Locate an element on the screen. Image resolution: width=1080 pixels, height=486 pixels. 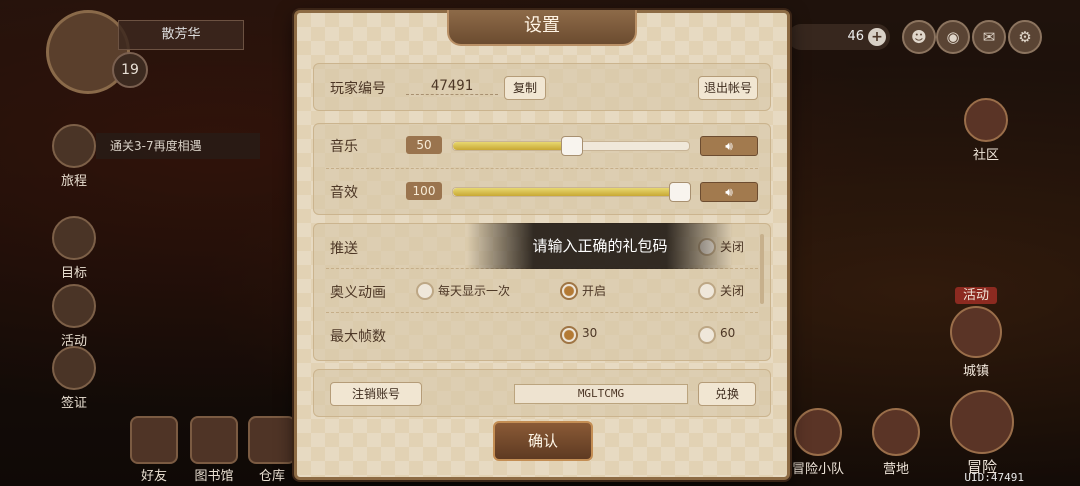
music-slider-handle is located at coordinates (572, 146).